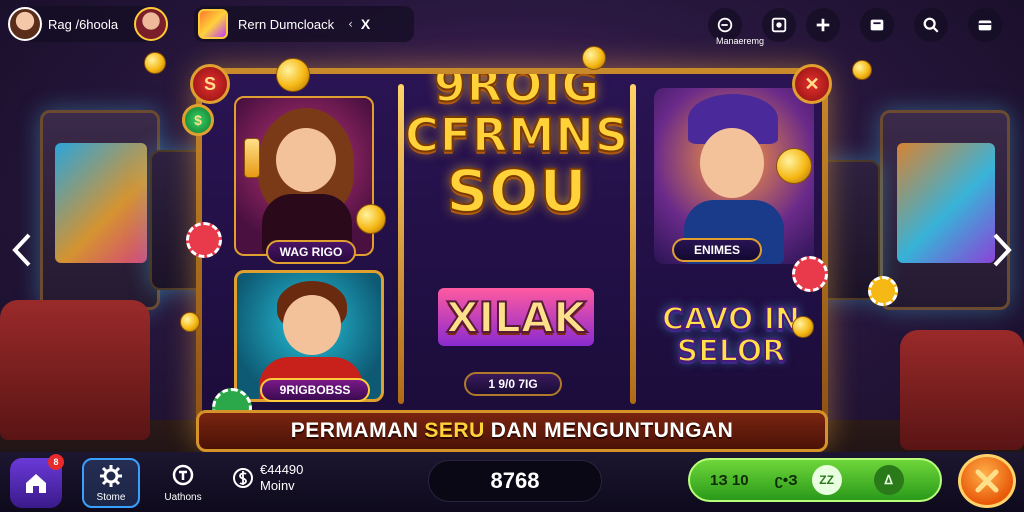  What do you see at coordinates (823, 25) in the screenshot?
I see `add-icon` at bounding box center [823, 25].